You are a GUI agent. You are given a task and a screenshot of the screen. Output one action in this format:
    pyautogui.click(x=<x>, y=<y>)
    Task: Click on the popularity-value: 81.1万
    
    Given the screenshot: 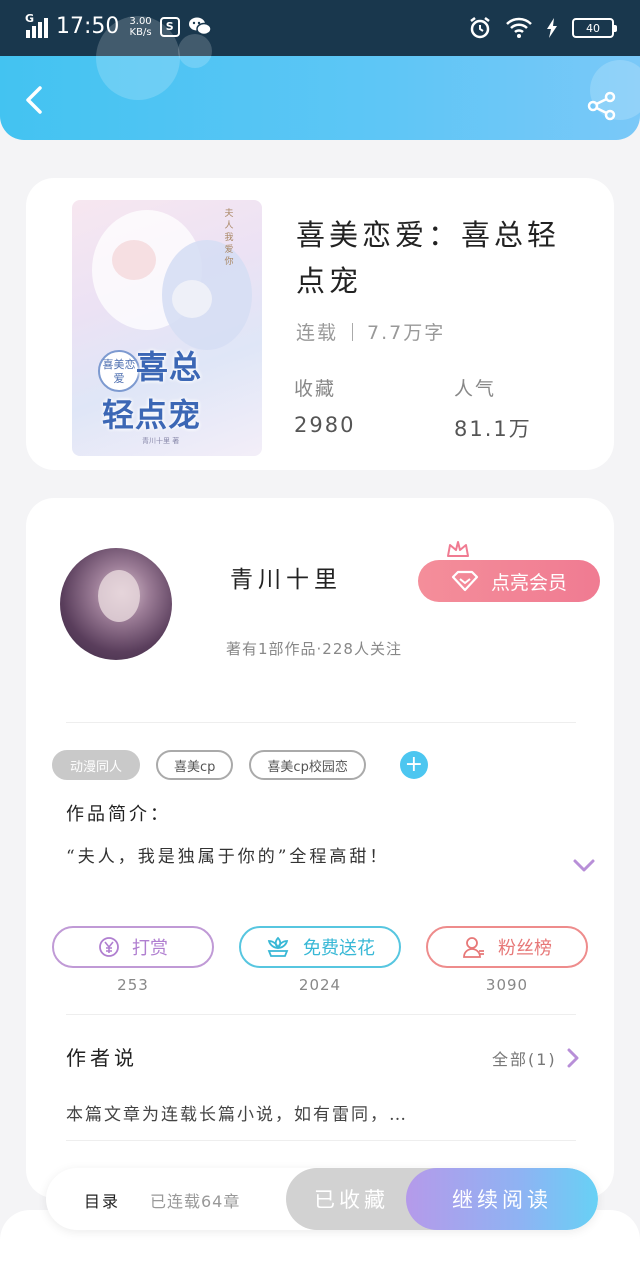 What is the action you would take?
    pyautogui.click(x=493, y=429)
    